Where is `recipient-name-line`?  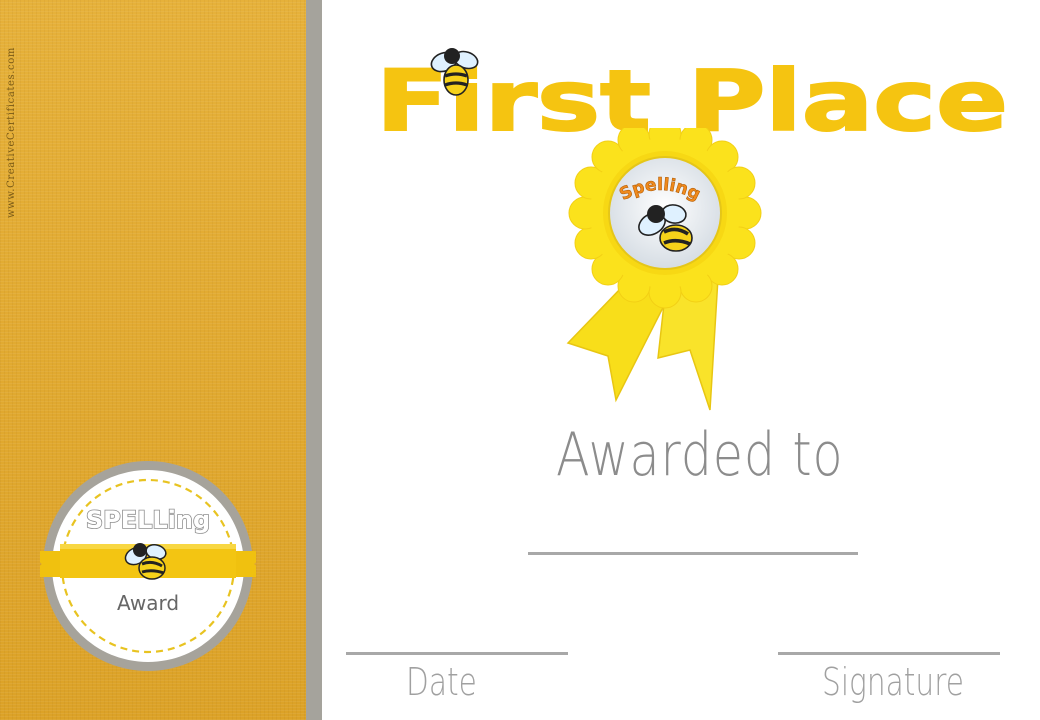 recipient-name-line is located at coordinates (693, 553).